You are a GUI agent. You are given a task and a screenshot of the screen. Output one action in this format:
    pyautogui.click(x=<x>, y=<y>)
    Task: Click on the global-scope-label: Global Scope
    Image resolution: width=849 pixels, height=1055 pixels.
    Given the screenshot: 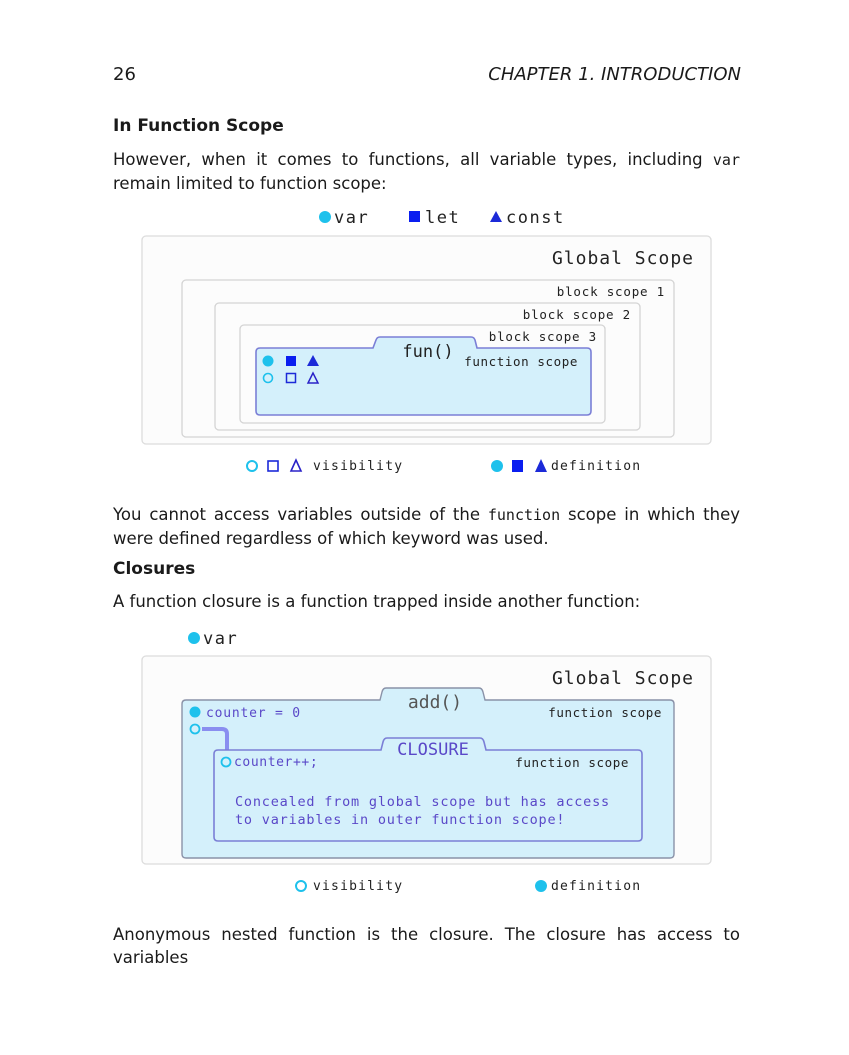 What is the action you would take?
    pyautogui.click(x=623, y=678)
    